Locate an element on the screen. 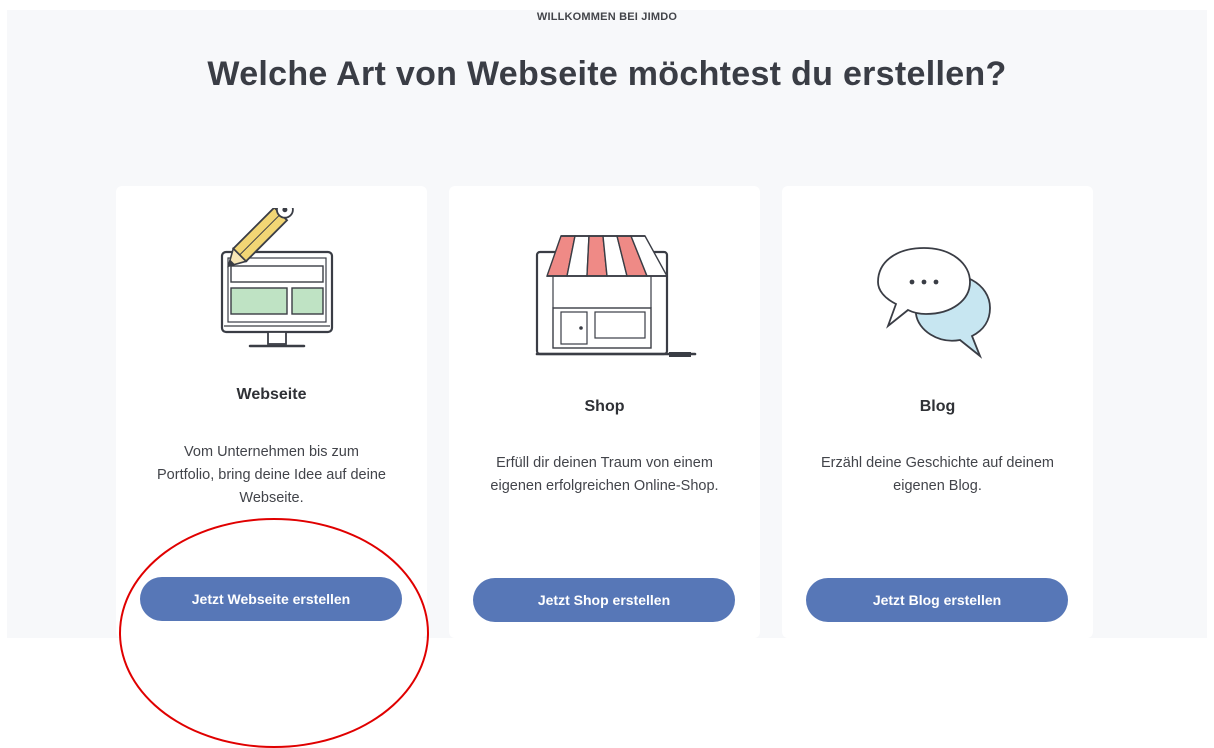 The height and width of the screenshot is (748, 1214). card-title: Shop is located at coordinates (604, 406).